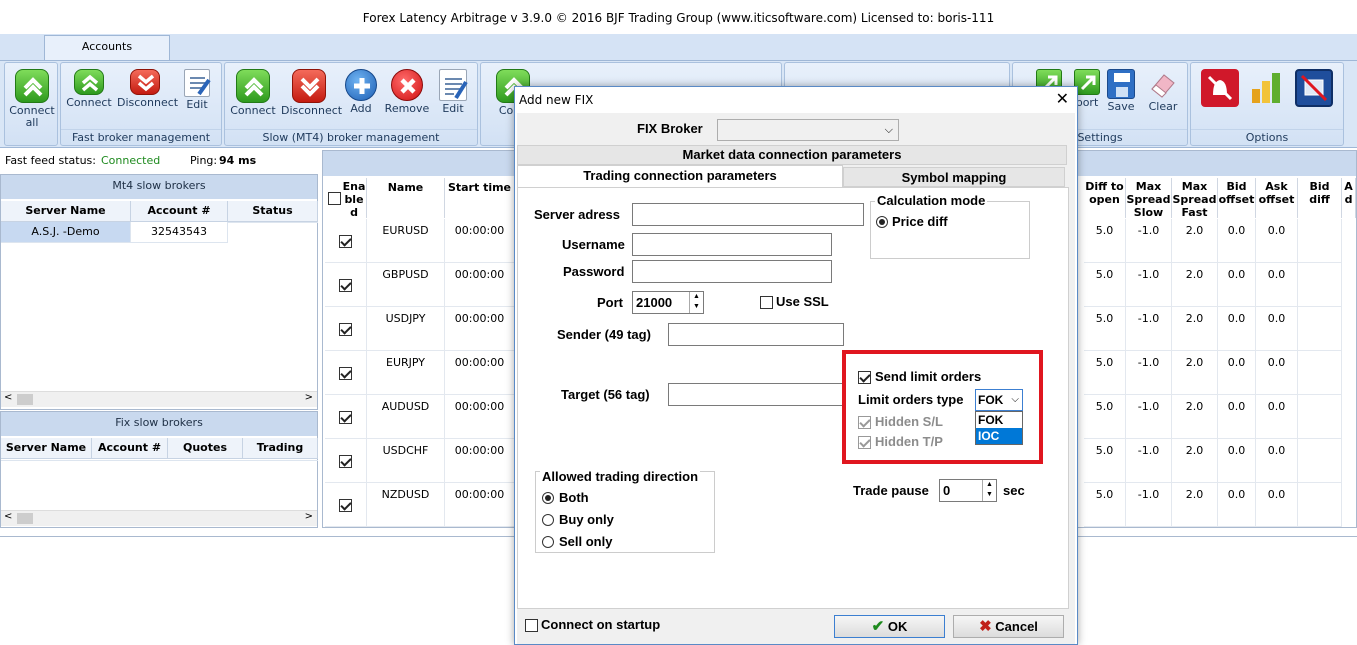  Describe the element at coordinates (280, 448) in the screenshot. I see `fix-col-trading: Trading` at that location.